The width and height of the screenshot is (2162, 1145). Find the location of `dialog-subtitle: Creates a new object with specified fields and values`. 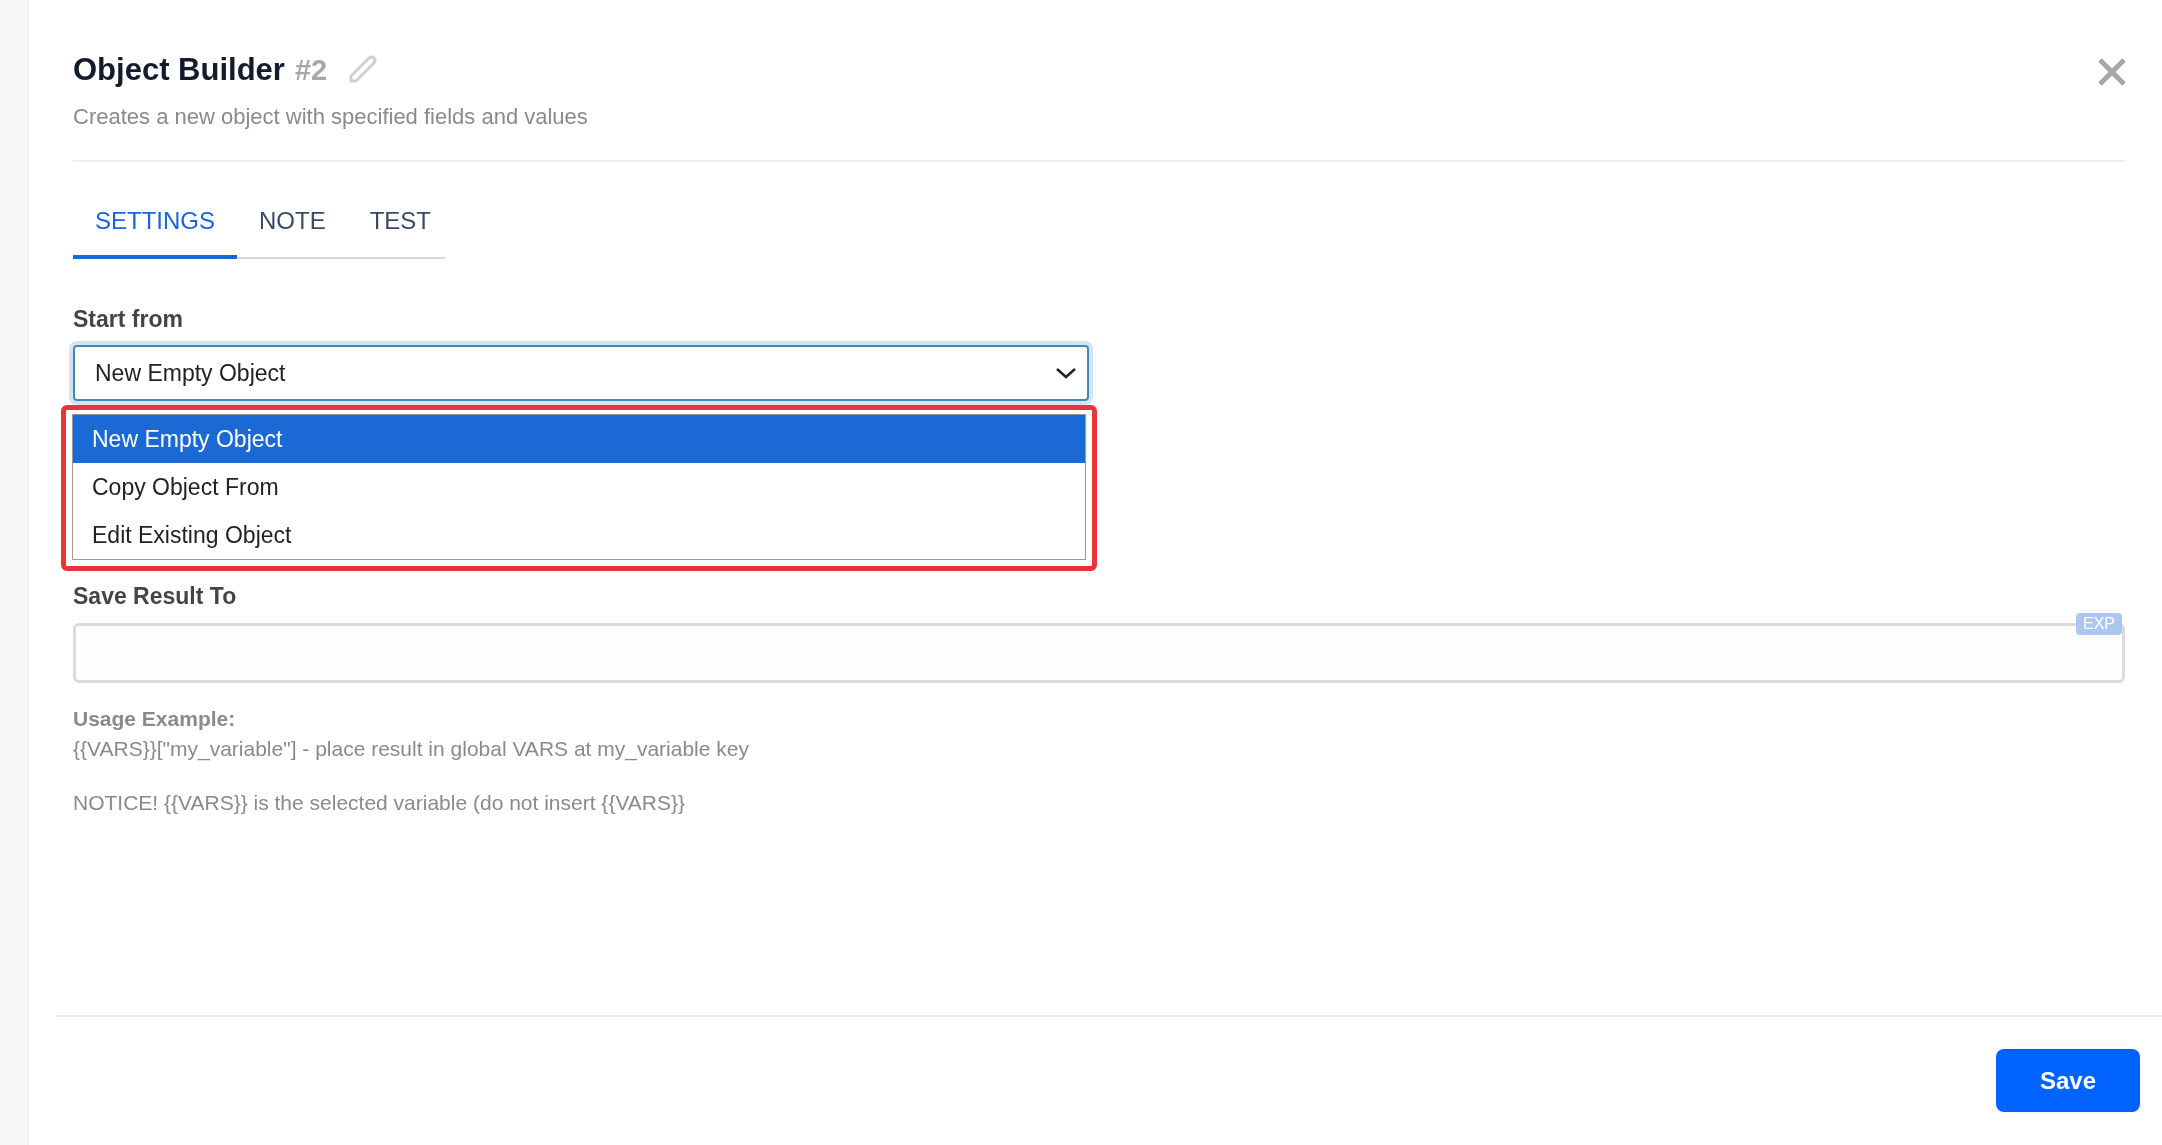

dialog-subtitle: Creates a new object with specified fields and values is located at coordinates (330, 117).